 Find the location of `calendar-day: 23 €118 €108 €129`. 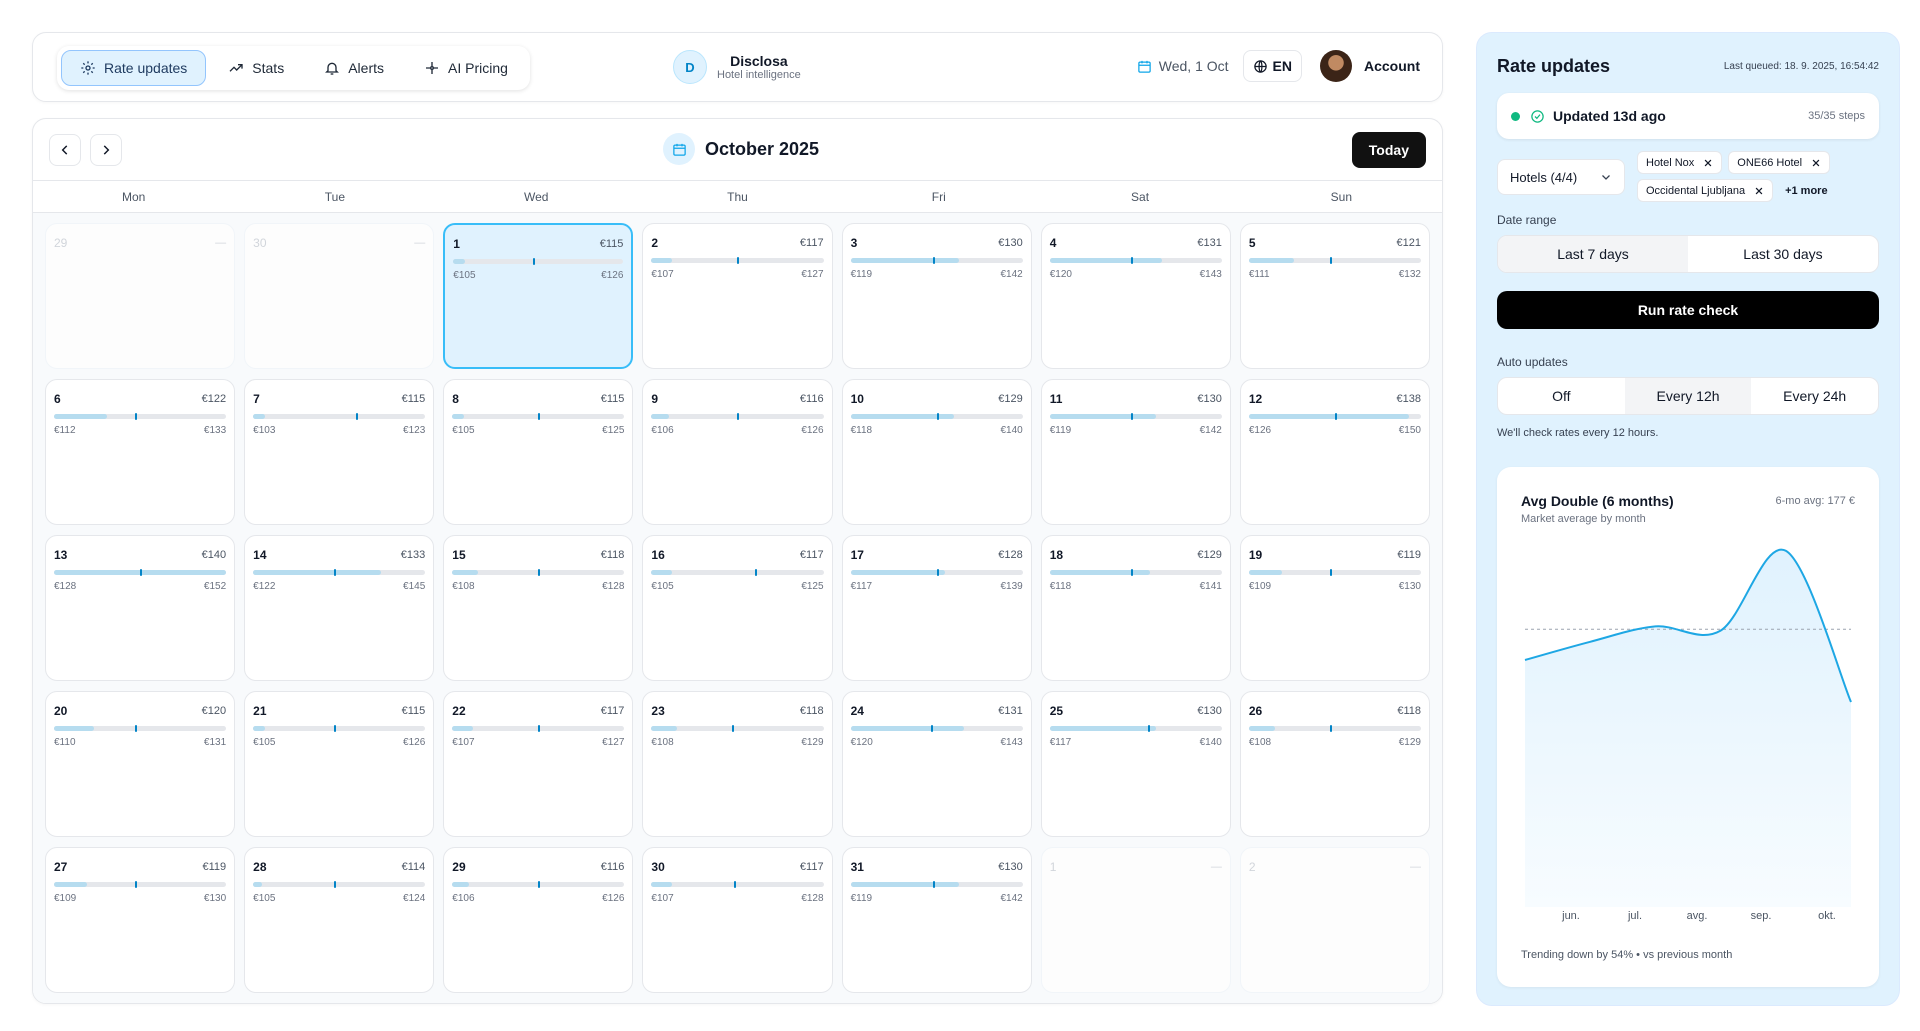

calendar-day: 23 €118 €108 €129 is located at coordinates (737, 764).